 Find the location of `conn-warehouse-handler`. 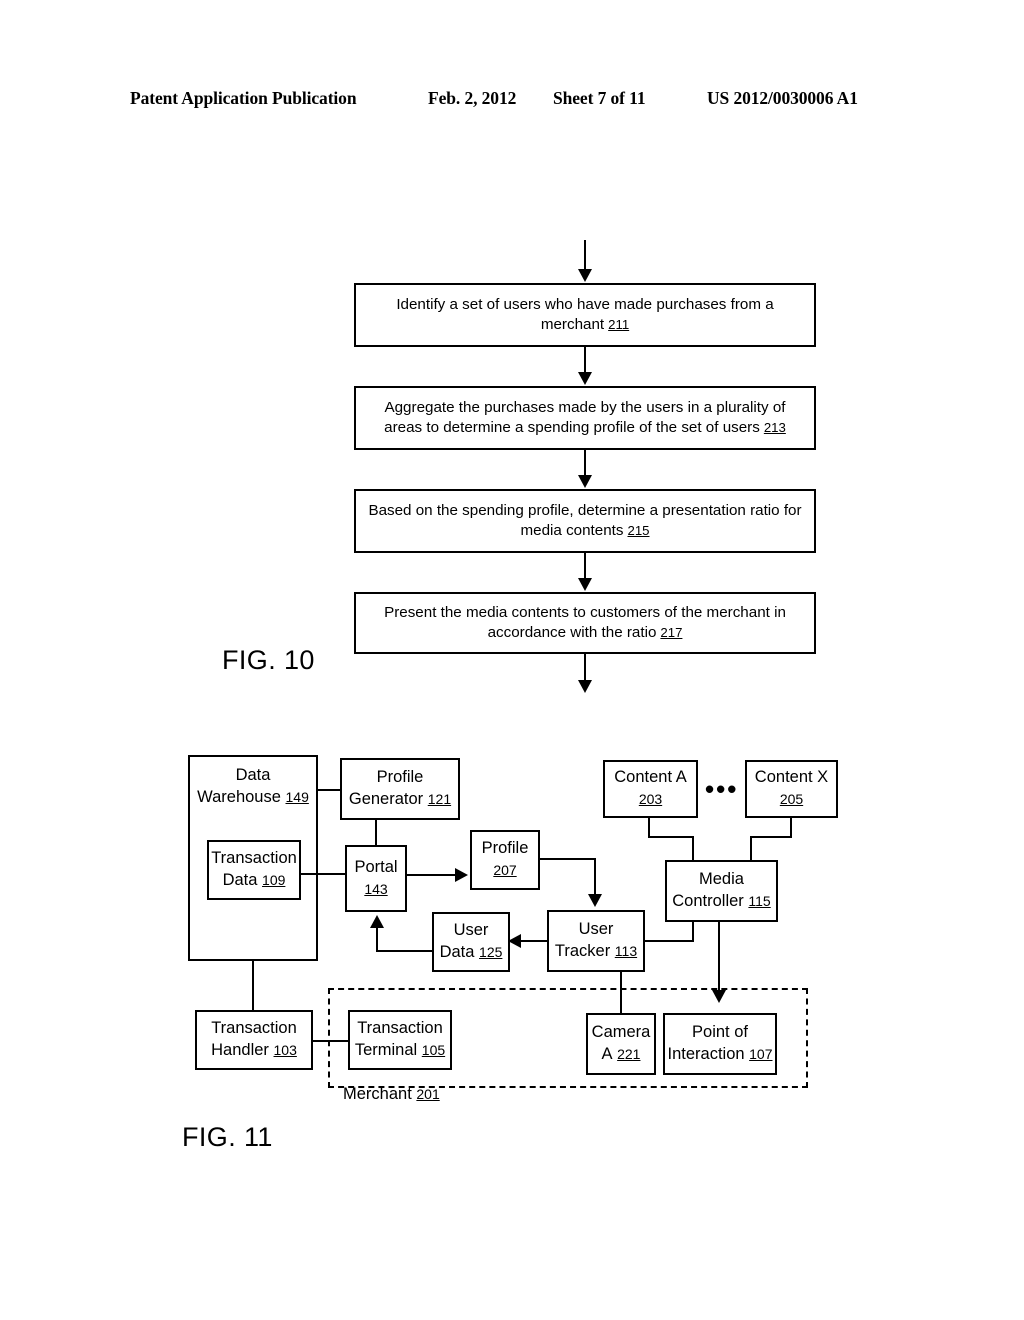

conn-warehouse-handler is located at coordinates (253, 985).